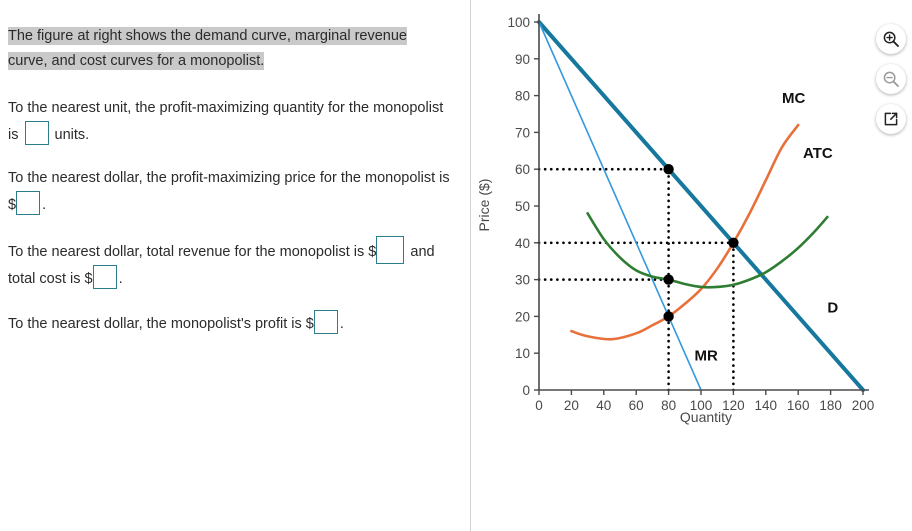 The width and height of the screenshot is (912, 531). I want to click on curve-mc, so click(685, 232).